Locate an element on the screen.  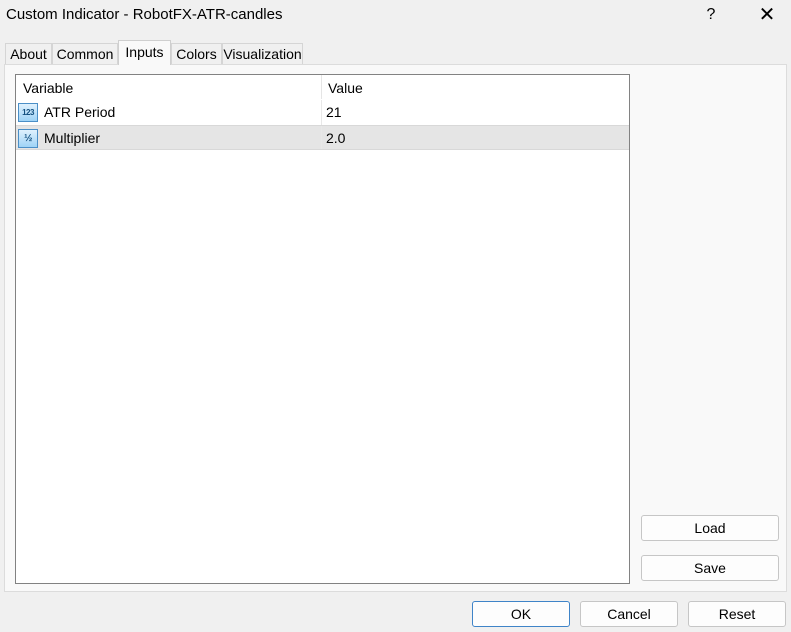
variable-value: 21 is located at coordinates (334, 112).